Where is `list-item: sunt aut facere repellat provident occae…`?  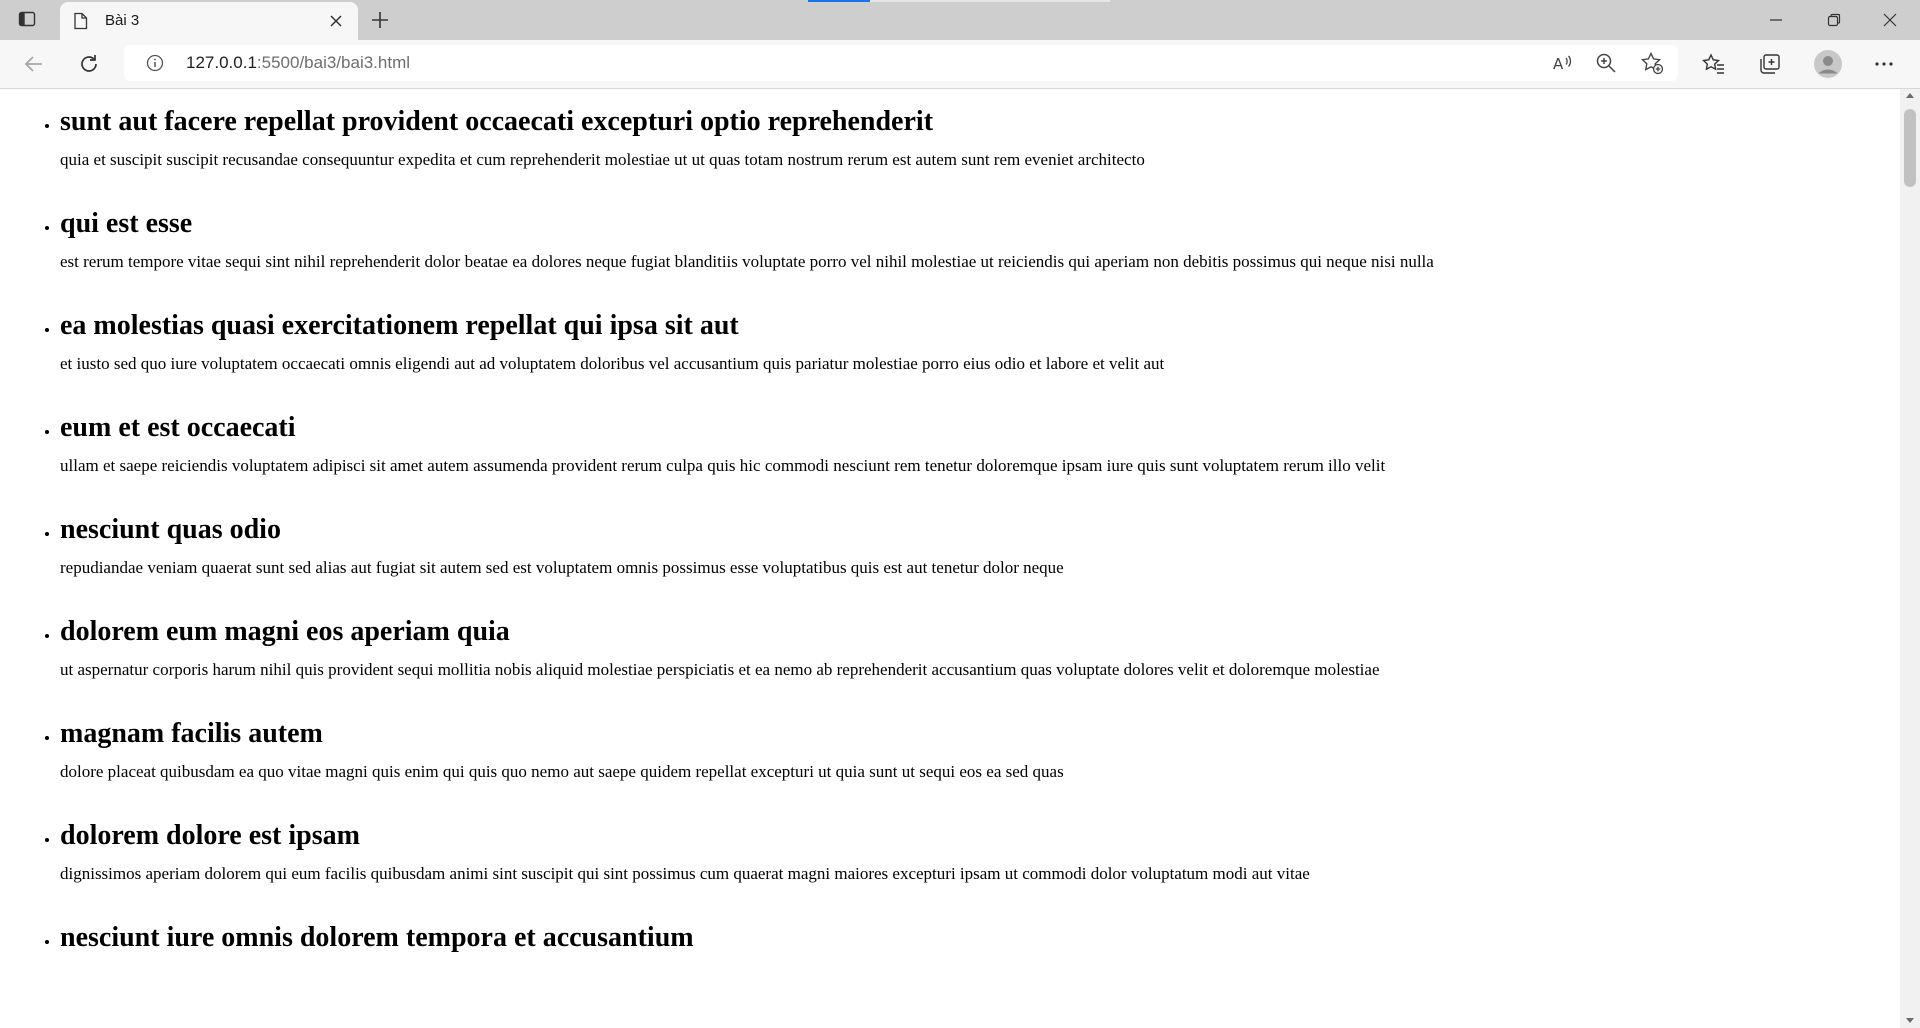 list-item: sunt aut facere repellat provident occae… is located at coordinates (980, 140).